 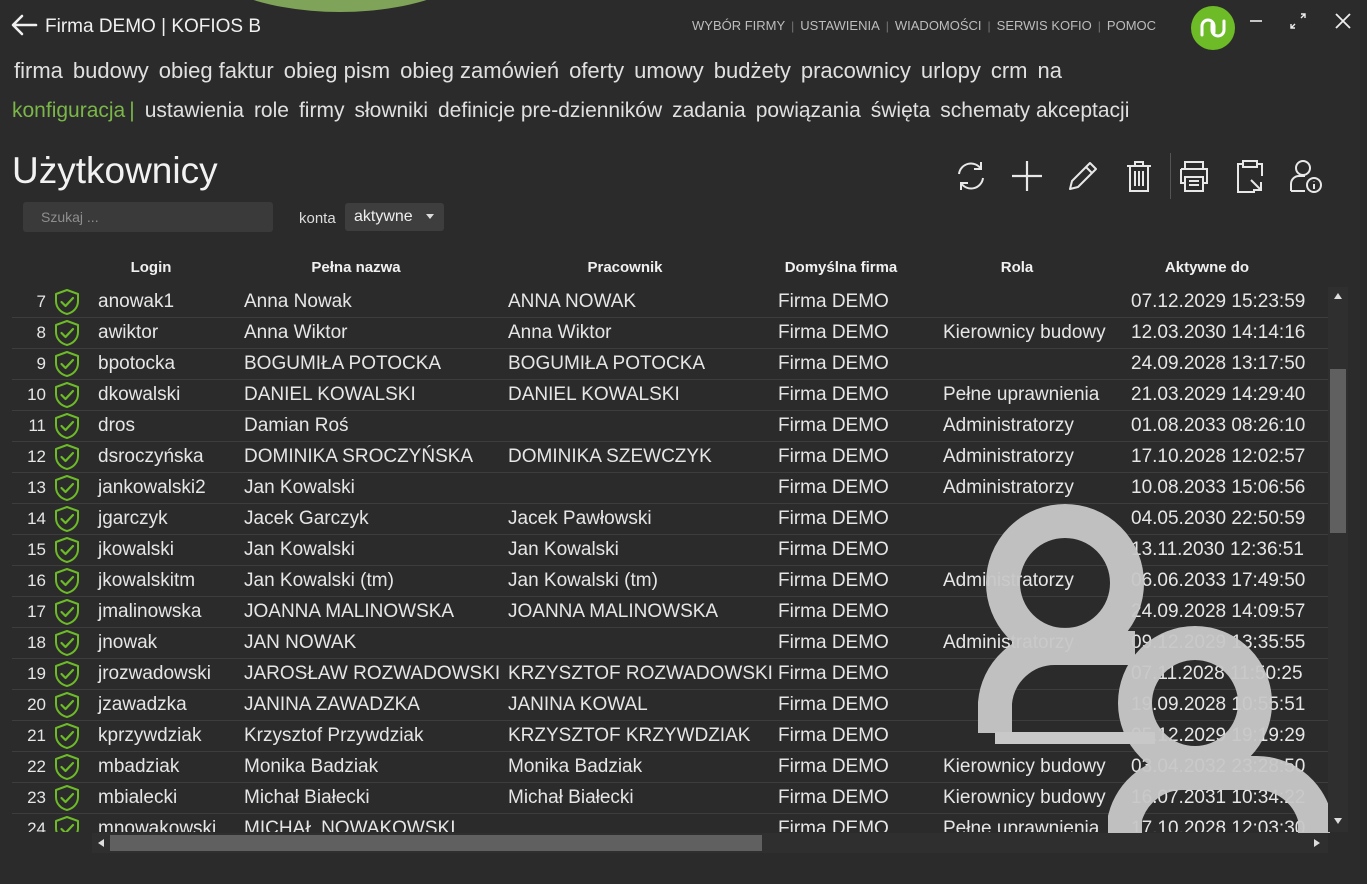 What do you see at coordinates (1218, 642) in the screenshot?
I see `cell-active-until: 09.12.2029 13:35:55` at bounding box center [1218, 642].